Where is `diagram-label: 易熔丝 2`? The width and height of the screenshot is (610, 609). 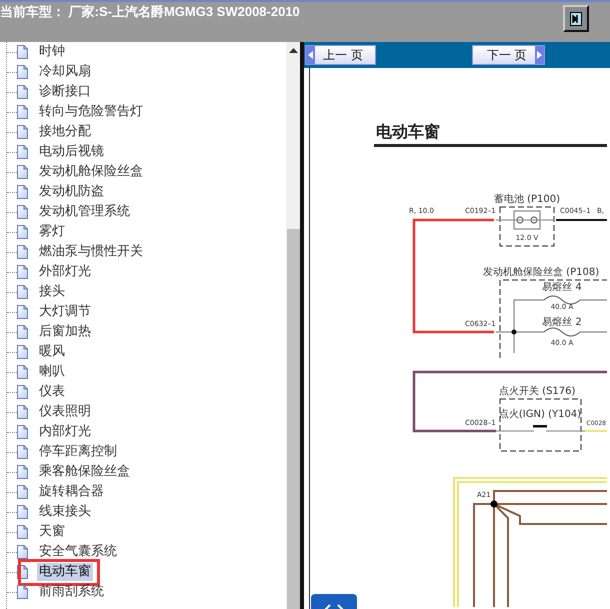
diagram-label: 易熔丝 2 is located at coordinates (562, 322).